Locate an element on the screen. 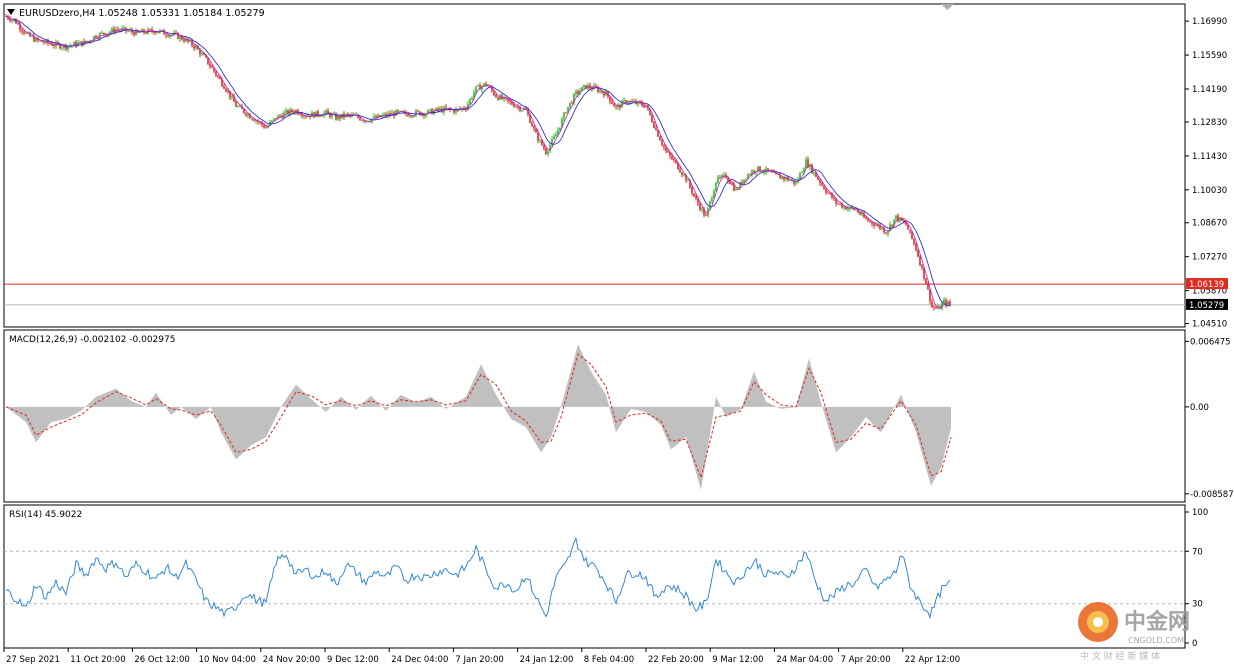 This screenshot has height=672, width=1234. time-tick-label: 7 Apr 20:00 is located at coordinates (866, 660).